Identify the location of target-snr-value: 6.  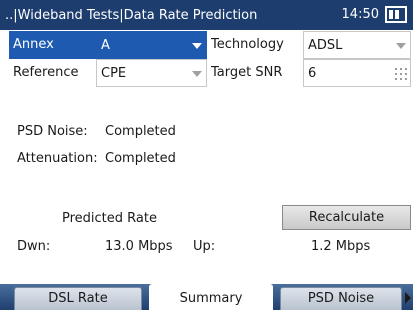
(312, 73).